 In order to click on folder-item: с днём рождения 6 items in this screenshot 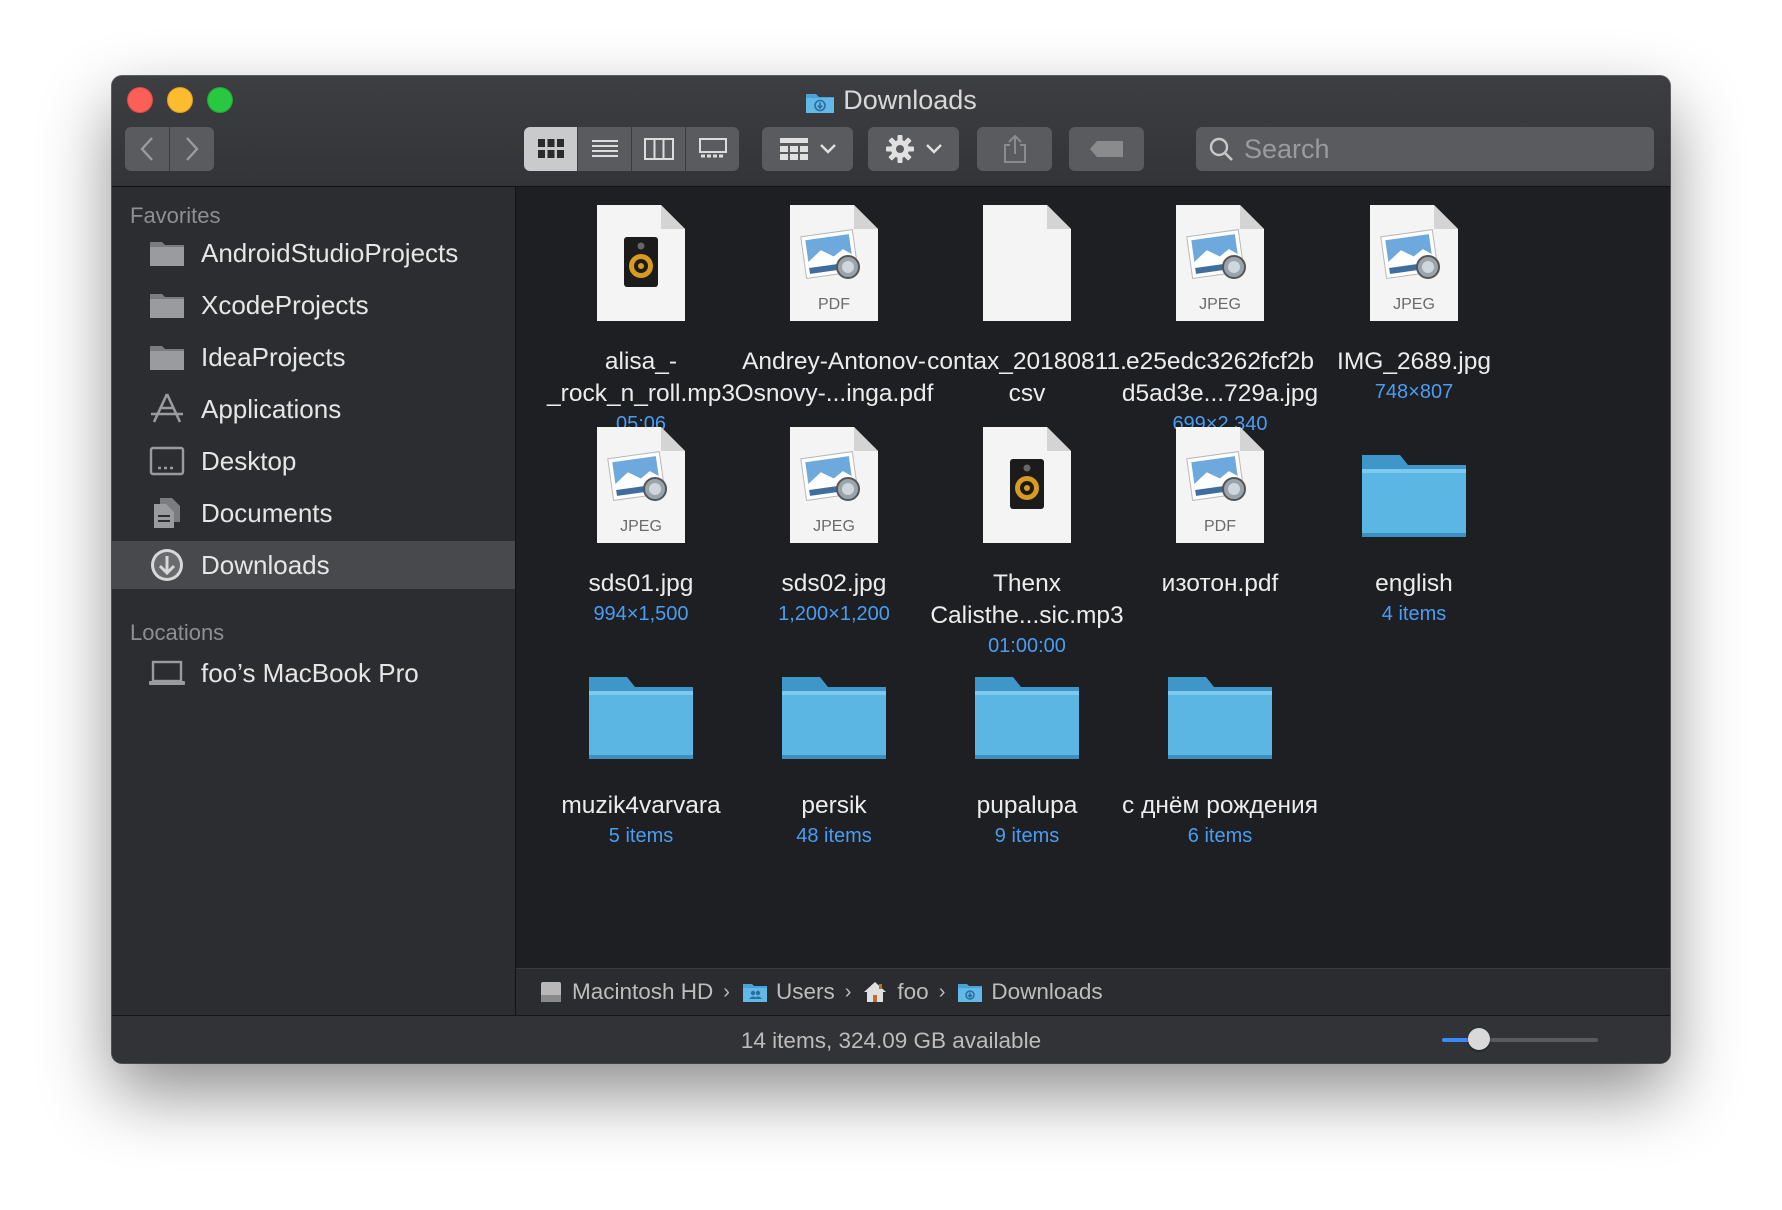, I will do `click(1220, 757)`.